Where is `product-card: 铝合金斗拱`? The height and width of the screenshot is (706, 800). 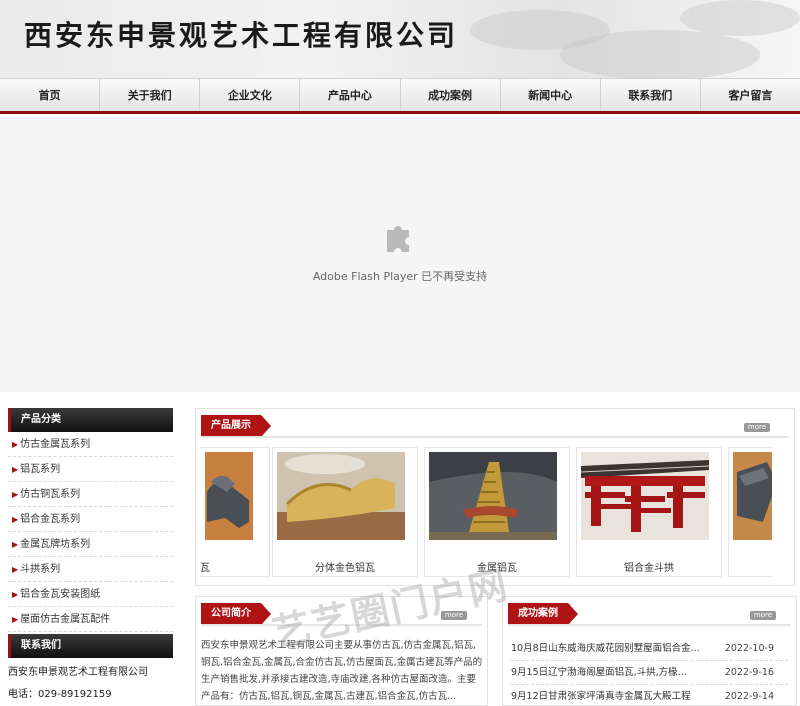
product-card: 铝合金斗拱 is located at coordinates (649, 512).